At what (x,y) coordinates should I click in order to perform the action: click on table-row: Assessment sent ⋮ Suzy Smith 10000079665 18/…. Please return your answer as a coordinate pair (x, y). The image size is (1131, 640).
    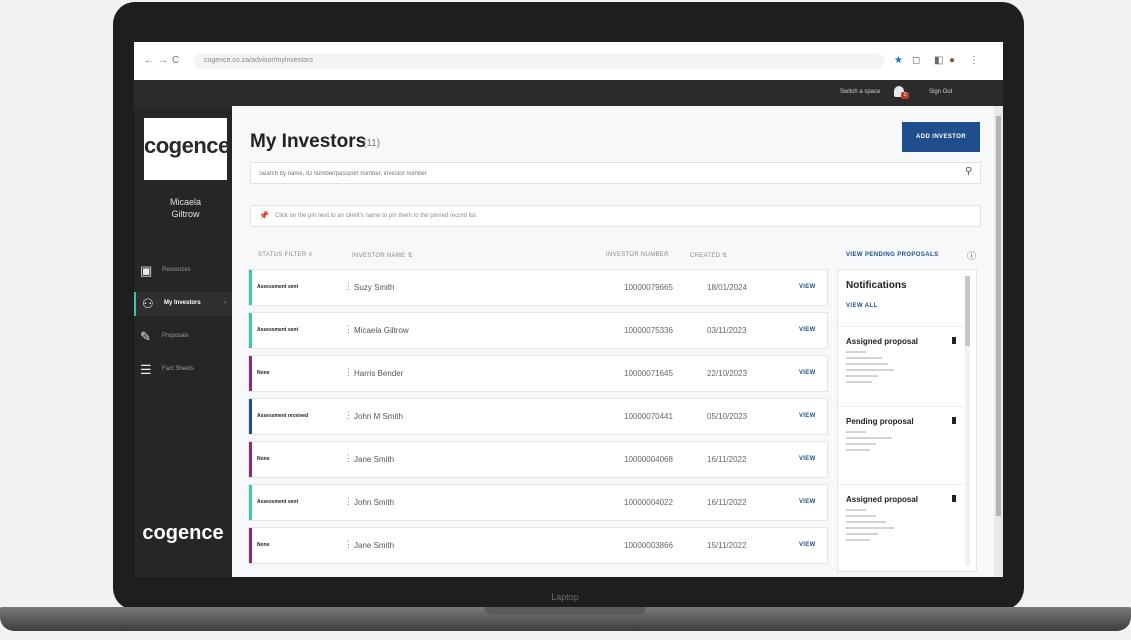
    Looking at the image, I should click on (538, 287).